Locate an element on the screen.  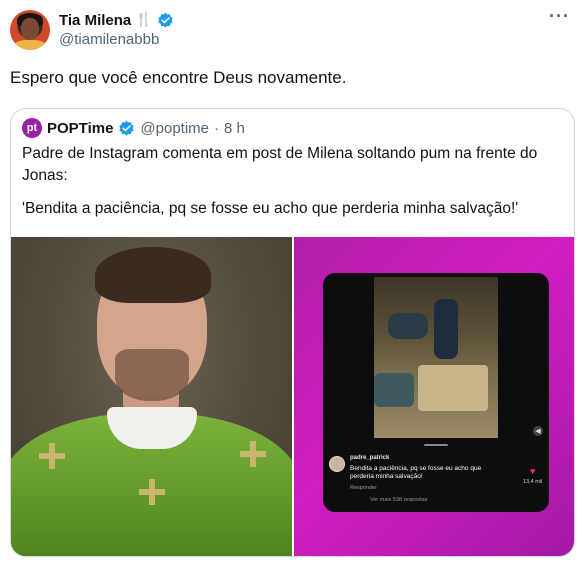
sheet-handle is located at coordinates (436, 445).